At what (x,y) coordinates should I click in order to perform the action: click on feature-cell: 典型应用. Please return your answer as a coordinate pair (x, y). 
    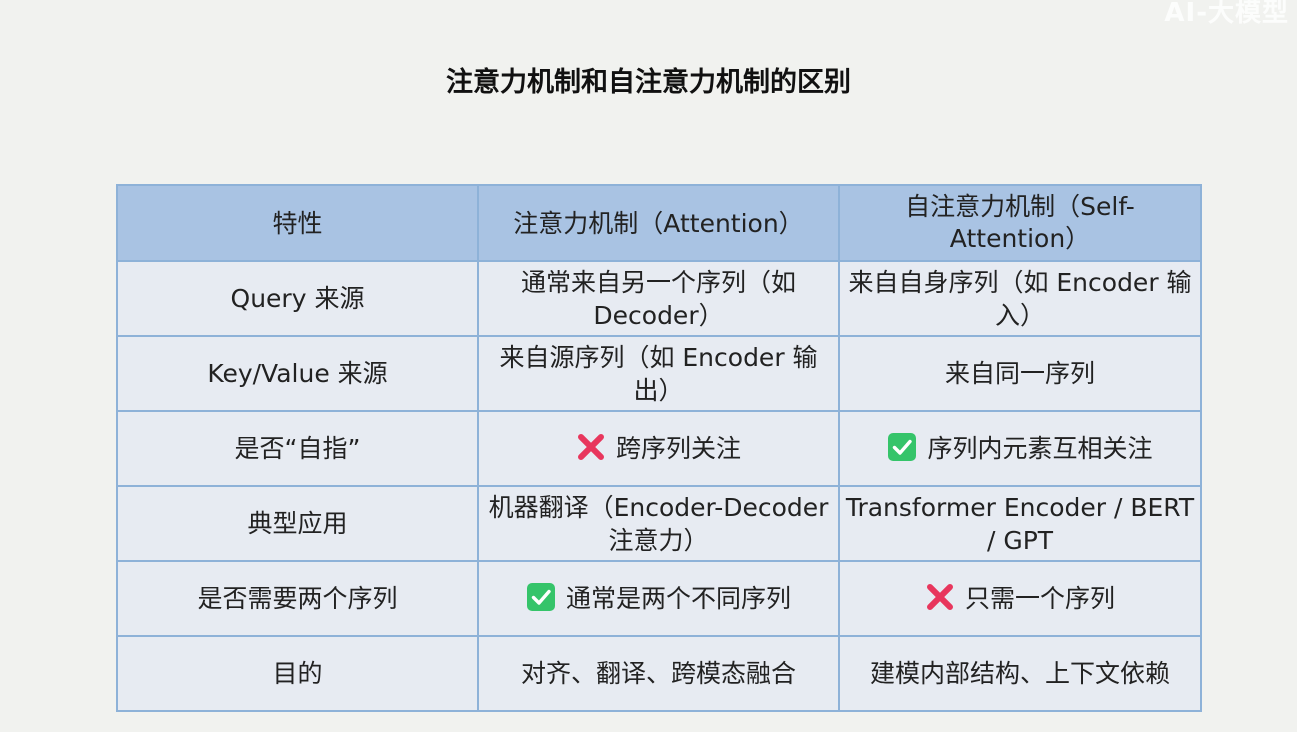
    Looking at the image, I should click on (297, 523).